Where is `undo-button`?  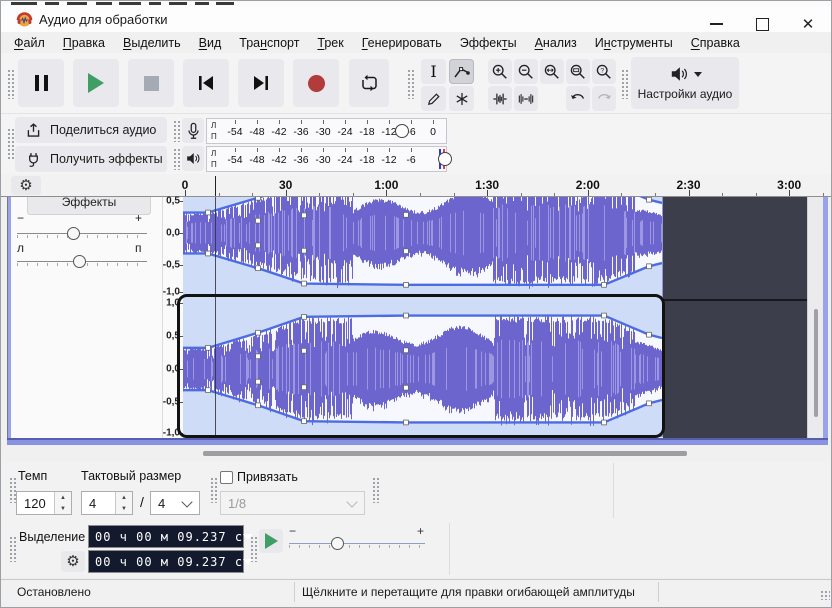
undo-button is located at coordinates (578, 98).